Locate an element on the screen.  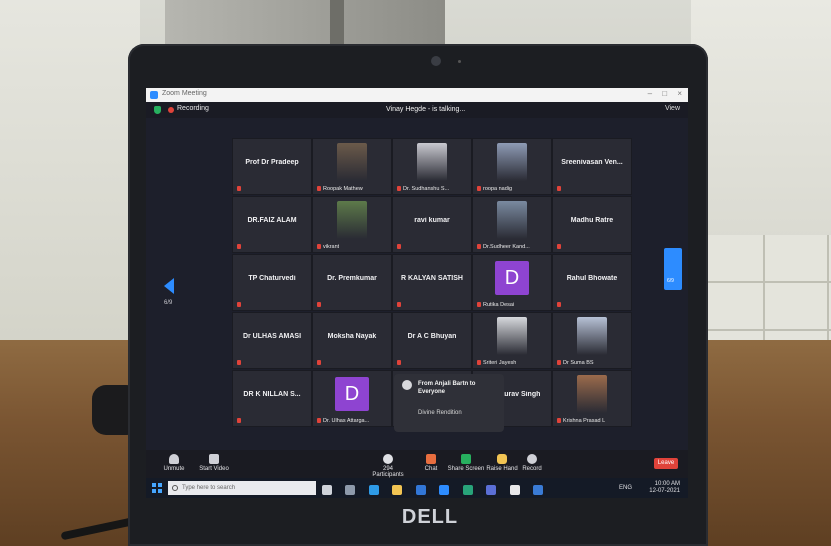
chat-sender: From Anjali Bartn to Everyone is located at coordinates (447, 388).